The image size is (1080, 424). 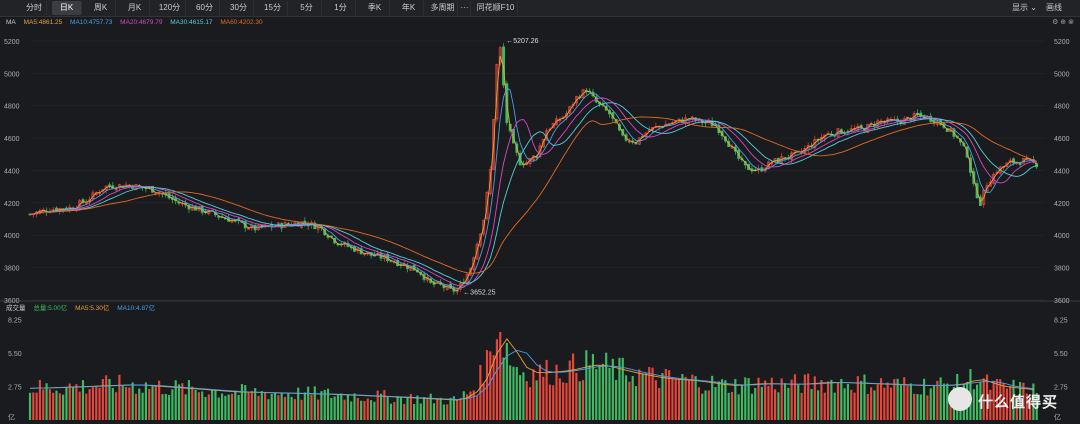 What do you see at coordinates (1018, 402) in the screenshot?
I see `watermark-text: 什么值得买` at bounding box center [1018, 402].